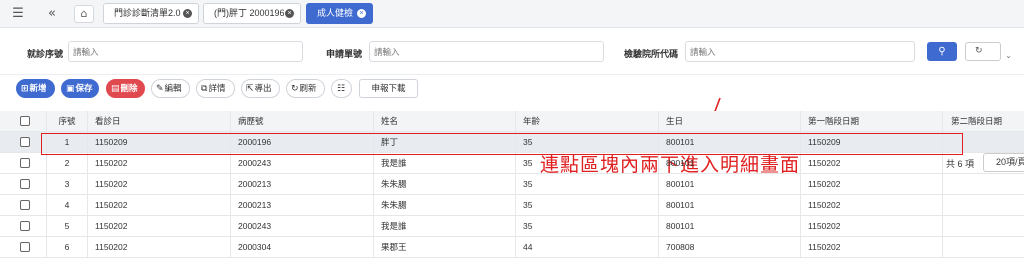 Image resolution: width=1024 pixels, height=273 pixels. Describe the element at coordinates (70, 89) in the screenshot. I see `save-icon: ▣` at that location.